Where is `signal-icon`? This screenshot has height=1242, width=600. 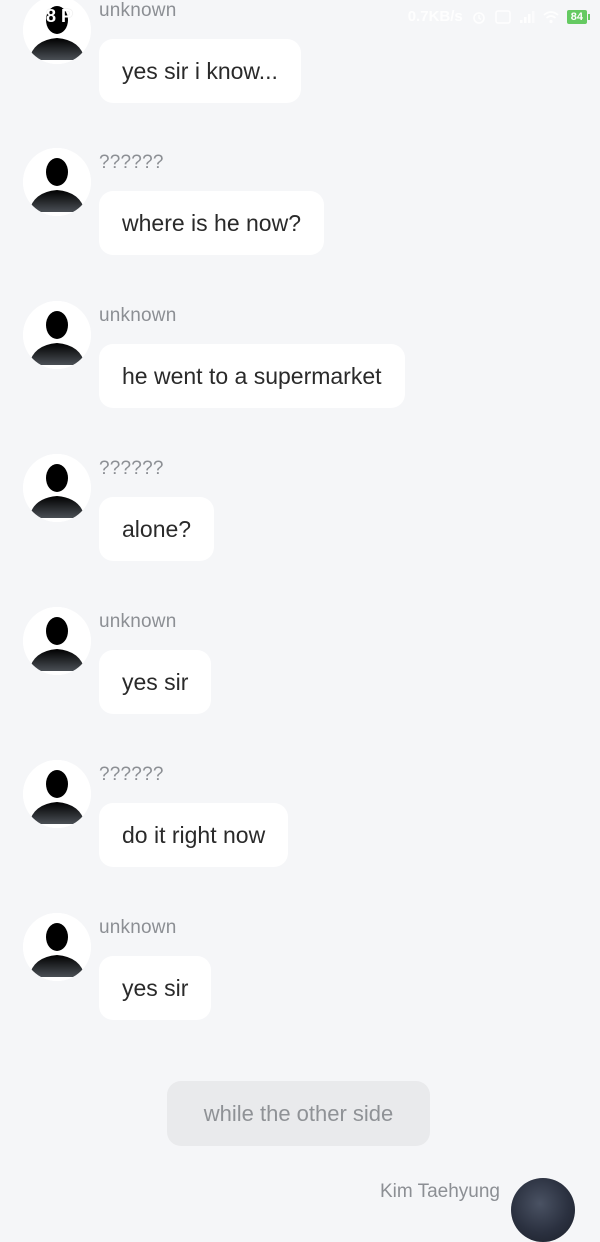 signal-icon is located at coordinates (527, 16).